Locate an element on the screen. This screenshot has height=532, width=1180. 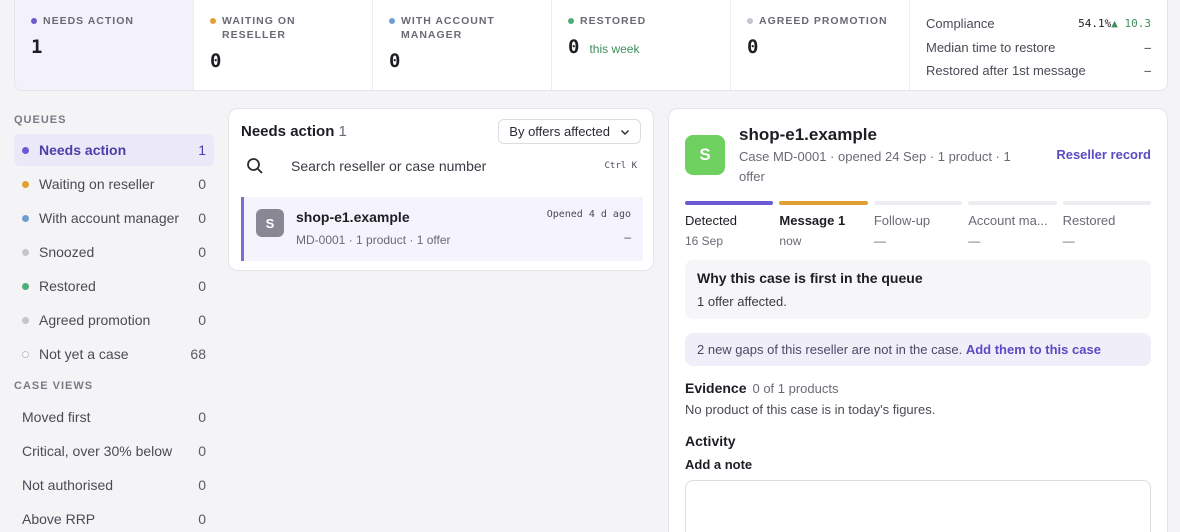
activity-title: Activity is located at coordinates (710, 441).